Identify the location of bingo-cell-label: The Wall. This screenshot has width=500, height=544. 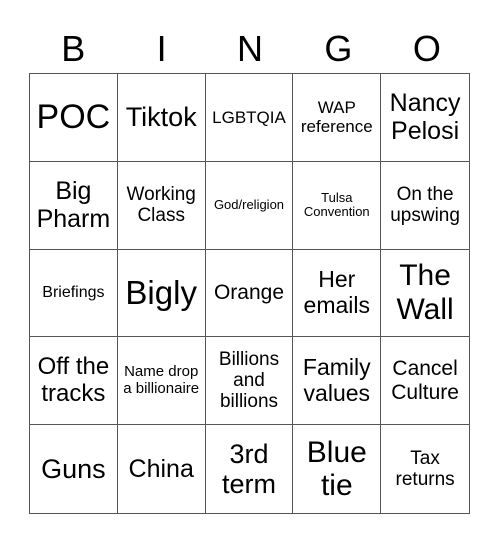
(425, 292).